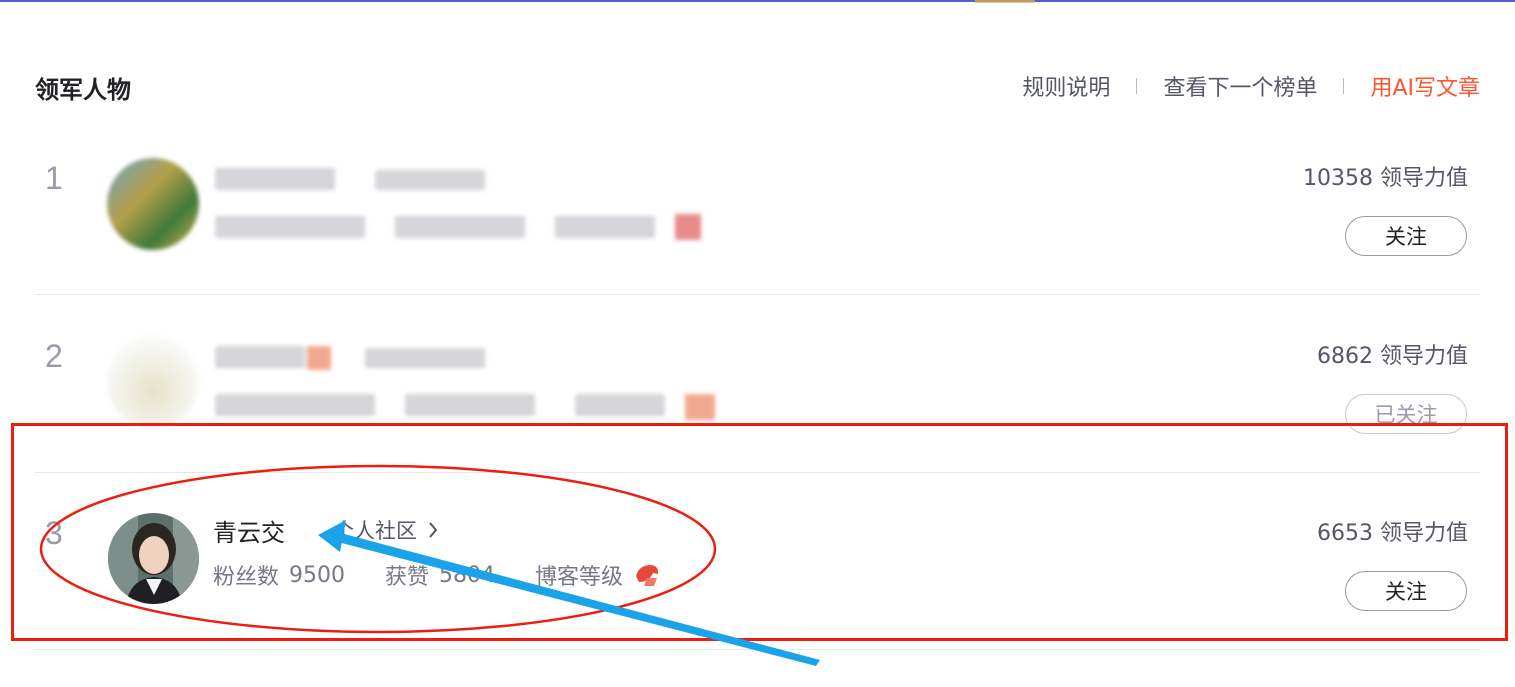 Image resolution: width=1515 pixels, height=687 pixels. Describe the element at coordinates (647, 575) in the screenshot. I see `blog-level-badge-icon` at that location.